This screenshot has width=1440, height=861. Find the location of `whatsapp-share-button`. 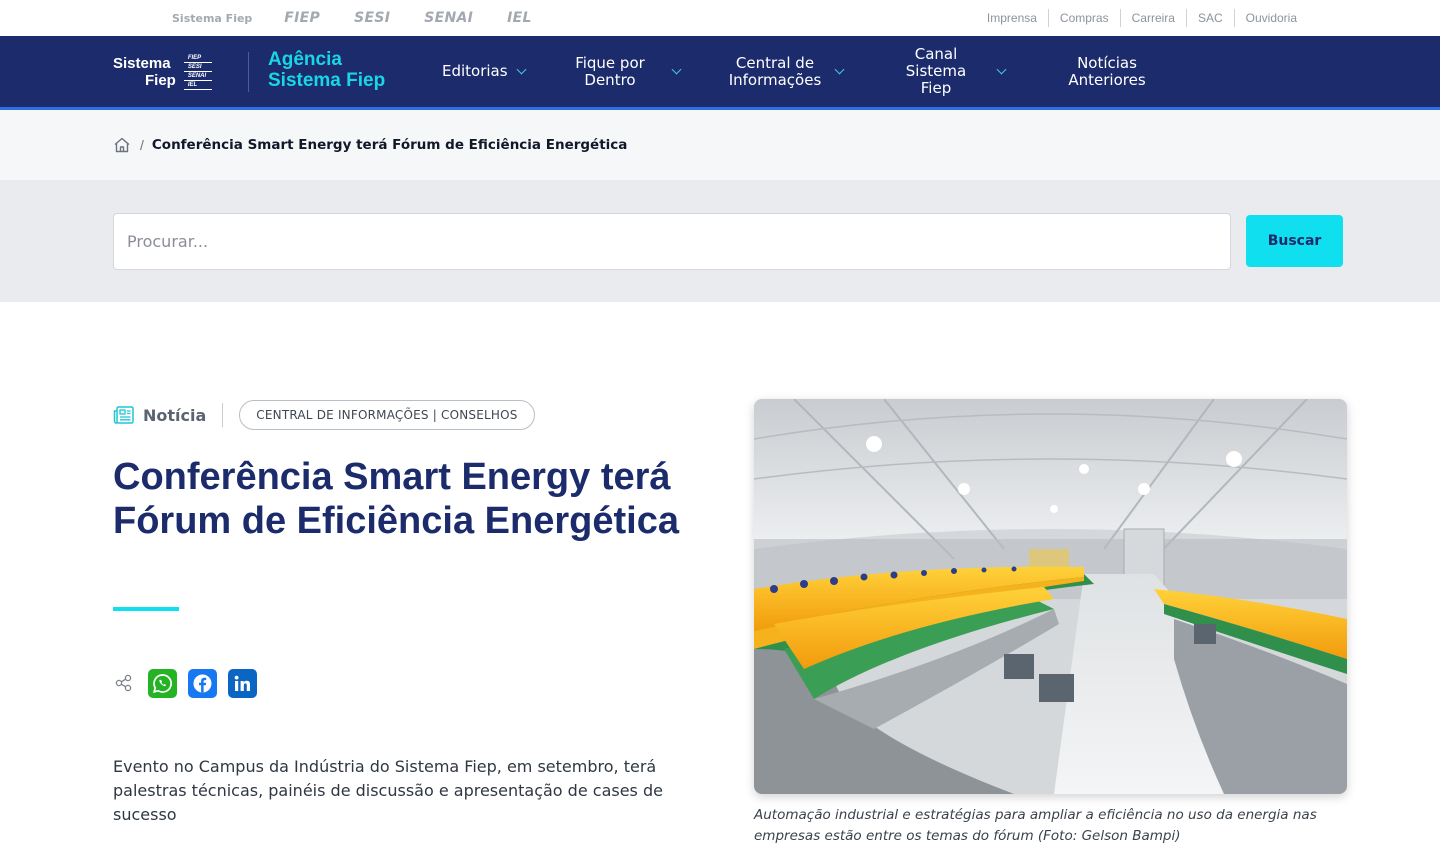

whatsapp-share-button is located at coordinates (162, 683).